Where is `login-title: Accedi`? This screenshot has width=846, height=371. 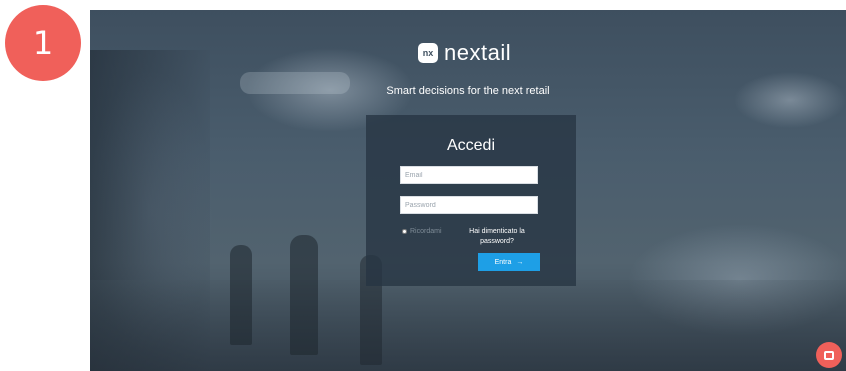
login-title: Accedi is located at coordinates (471, 145).